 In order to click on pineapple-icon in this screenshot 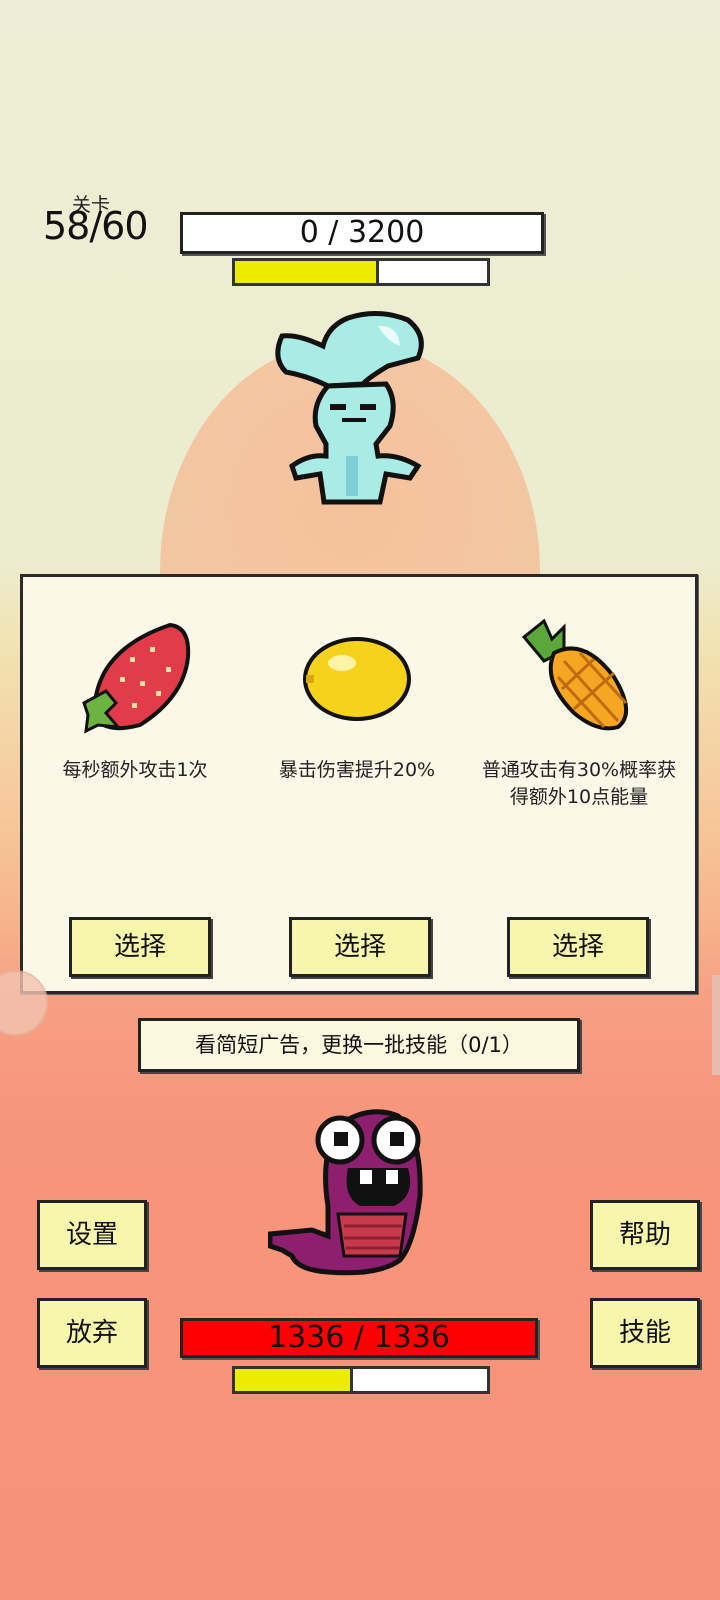, I will do `click(574, 674)`.